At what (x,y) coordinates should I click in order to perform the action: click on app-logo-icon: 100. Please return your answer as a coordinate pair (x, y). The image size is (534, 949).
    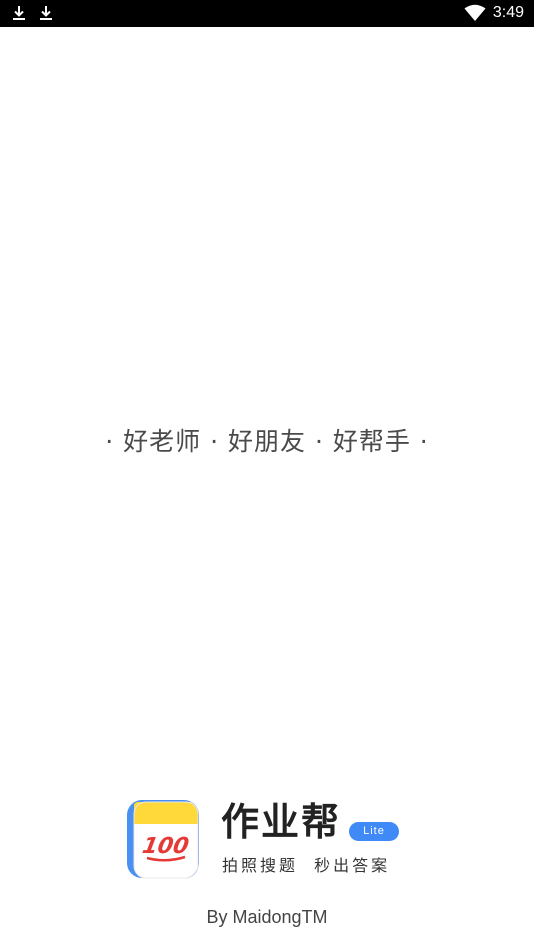
    Looking at the image, I should click on (163, 839).